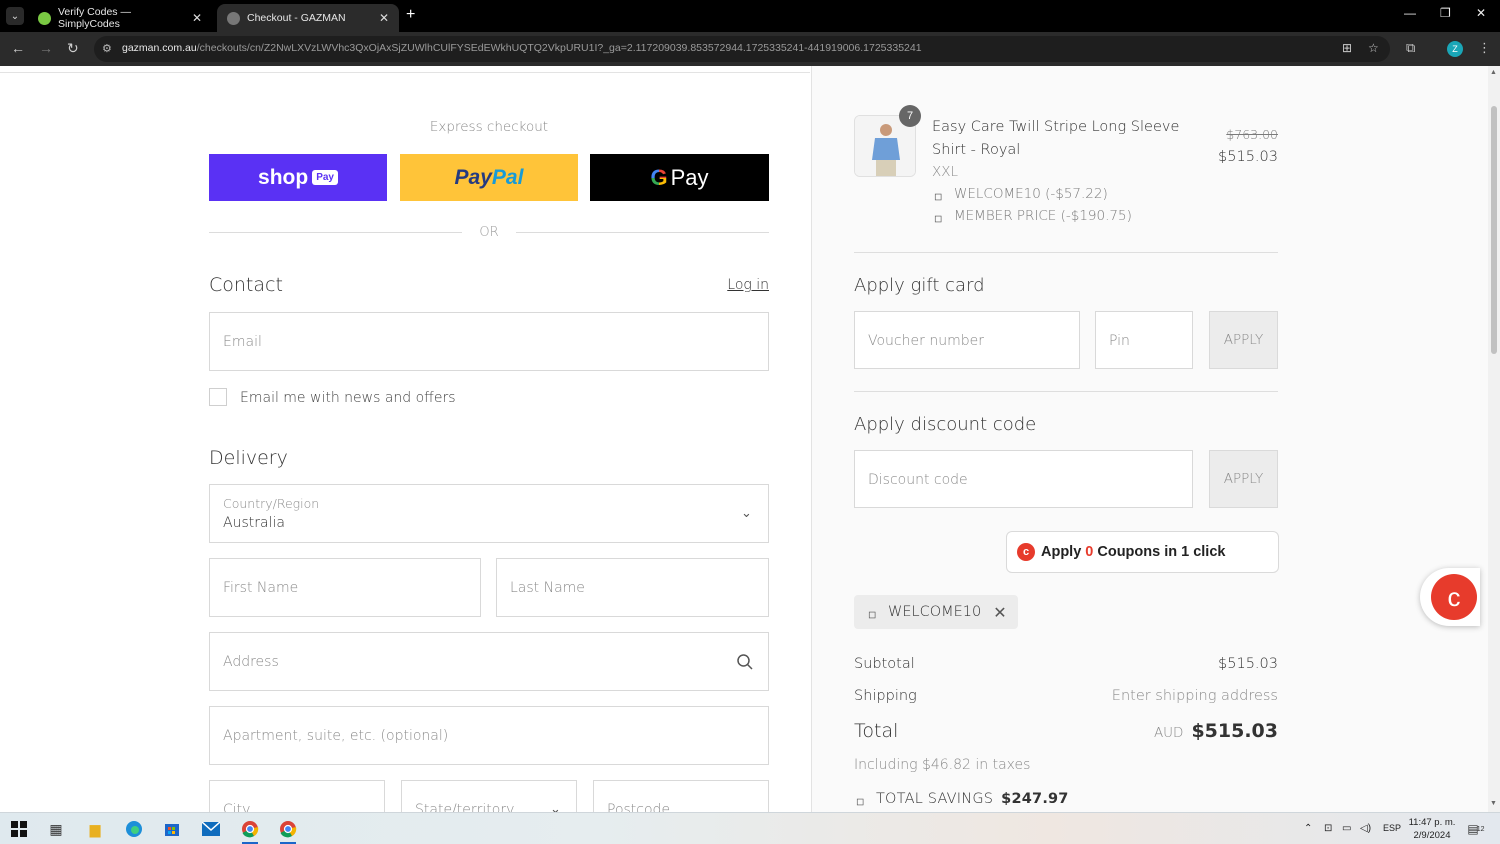  I want to click on notifications-icon: ▤ 12, so click(1476, 829).